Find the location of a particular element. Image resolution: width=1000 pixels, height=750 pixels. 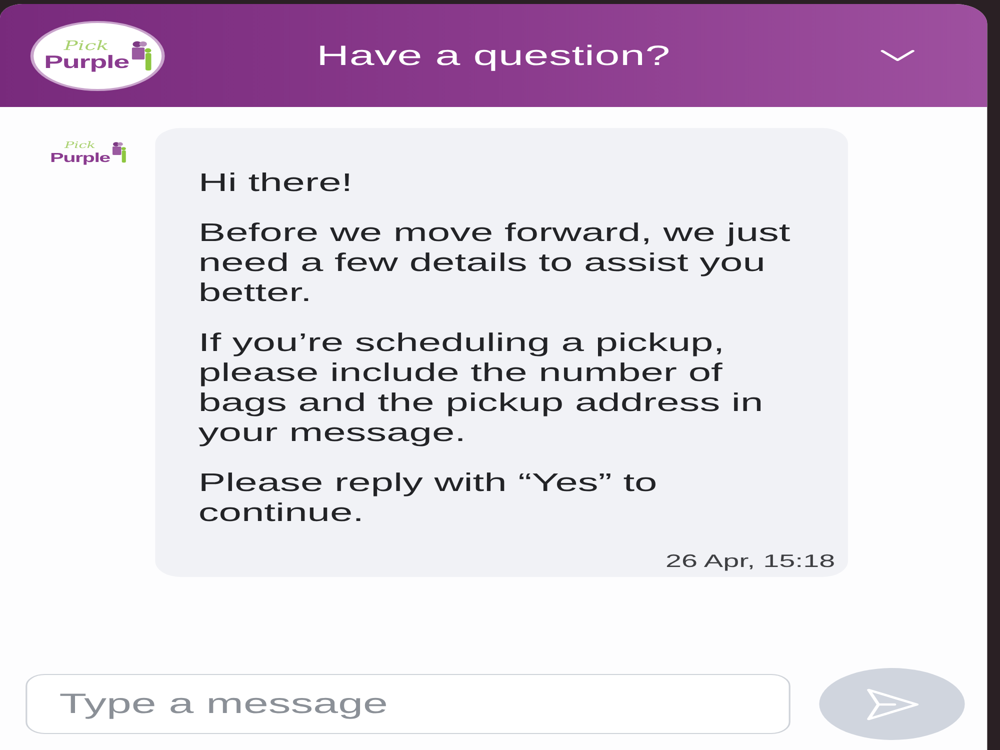

send-icon is located at coordinates (892, 704).